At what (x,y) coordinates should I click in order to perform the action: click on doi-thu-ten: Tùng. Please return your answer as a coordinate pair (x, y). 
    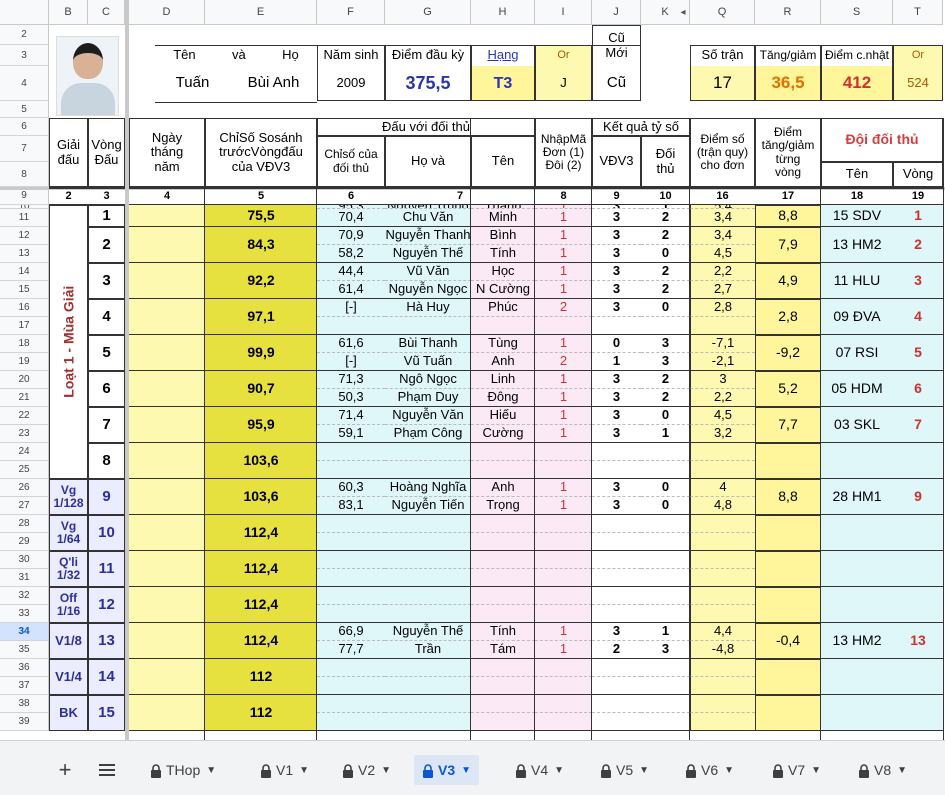
    Looking at the image, I should click on (503, 344).